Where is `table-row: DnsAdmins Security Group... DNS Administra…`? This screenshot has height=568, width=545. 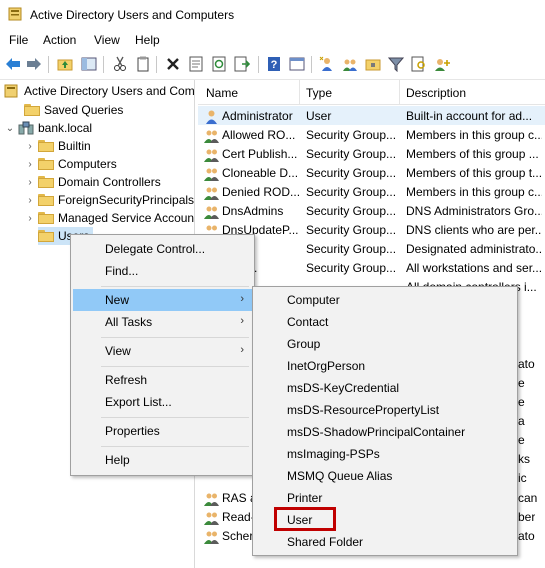
table-row: DnsAdmins Security Group... DNS Administra… is located at coordinates (371, 210).